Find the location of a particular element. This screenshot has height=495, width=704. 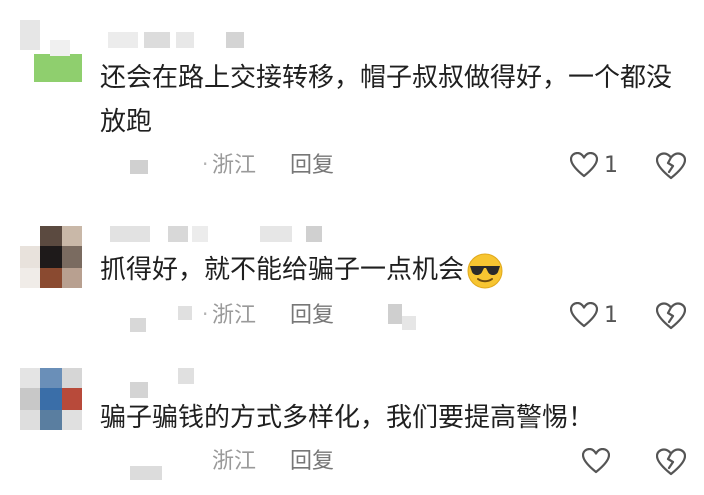

comment-text: 骗子骗钱的方式多样化，我们要提高警惕！ is located at coordinates (347, 418).